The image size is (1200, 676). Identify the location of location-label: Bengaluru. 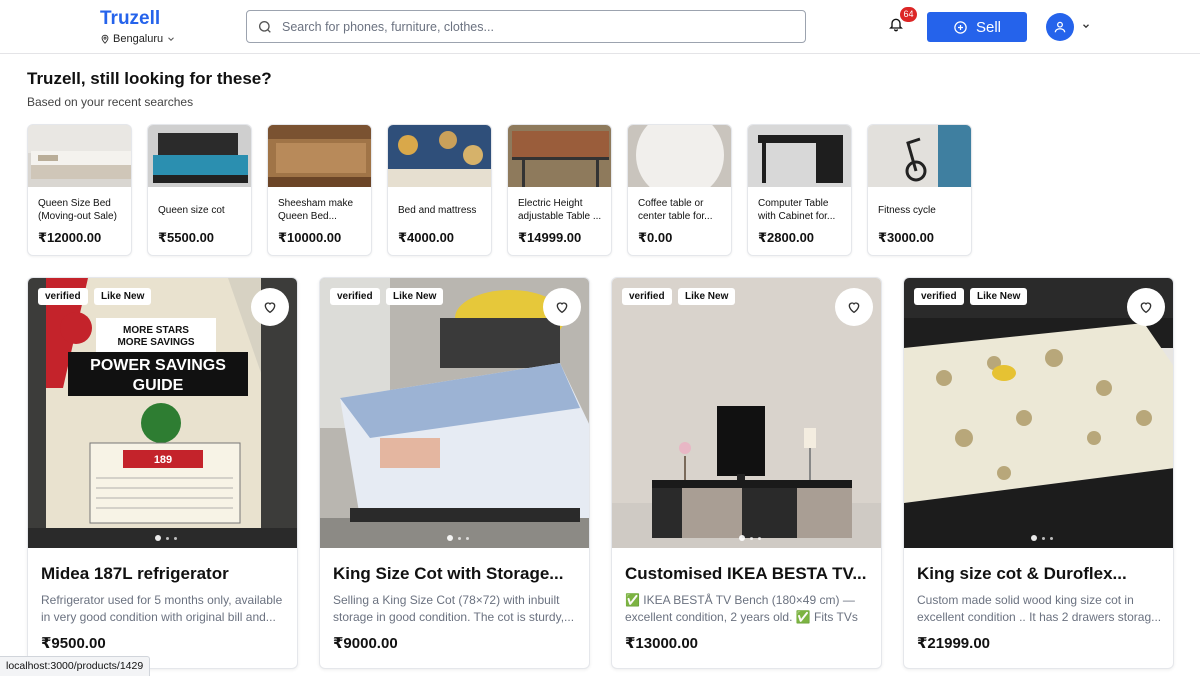
(138, 39).